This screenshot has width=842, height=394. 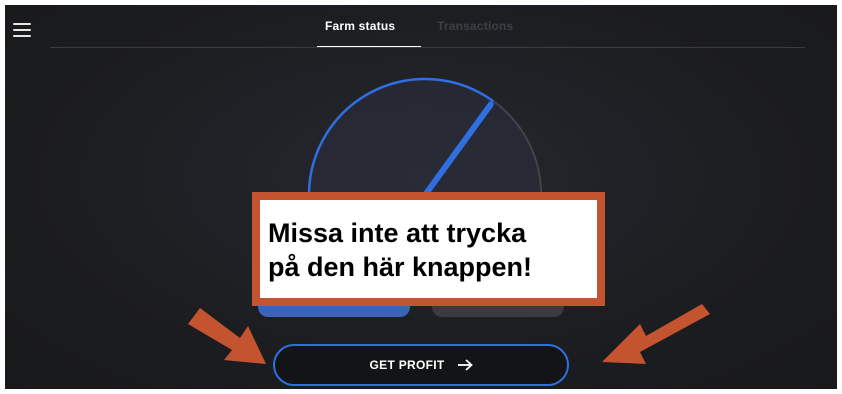 I want to click on gauge-face, so click(x=425, y=137).